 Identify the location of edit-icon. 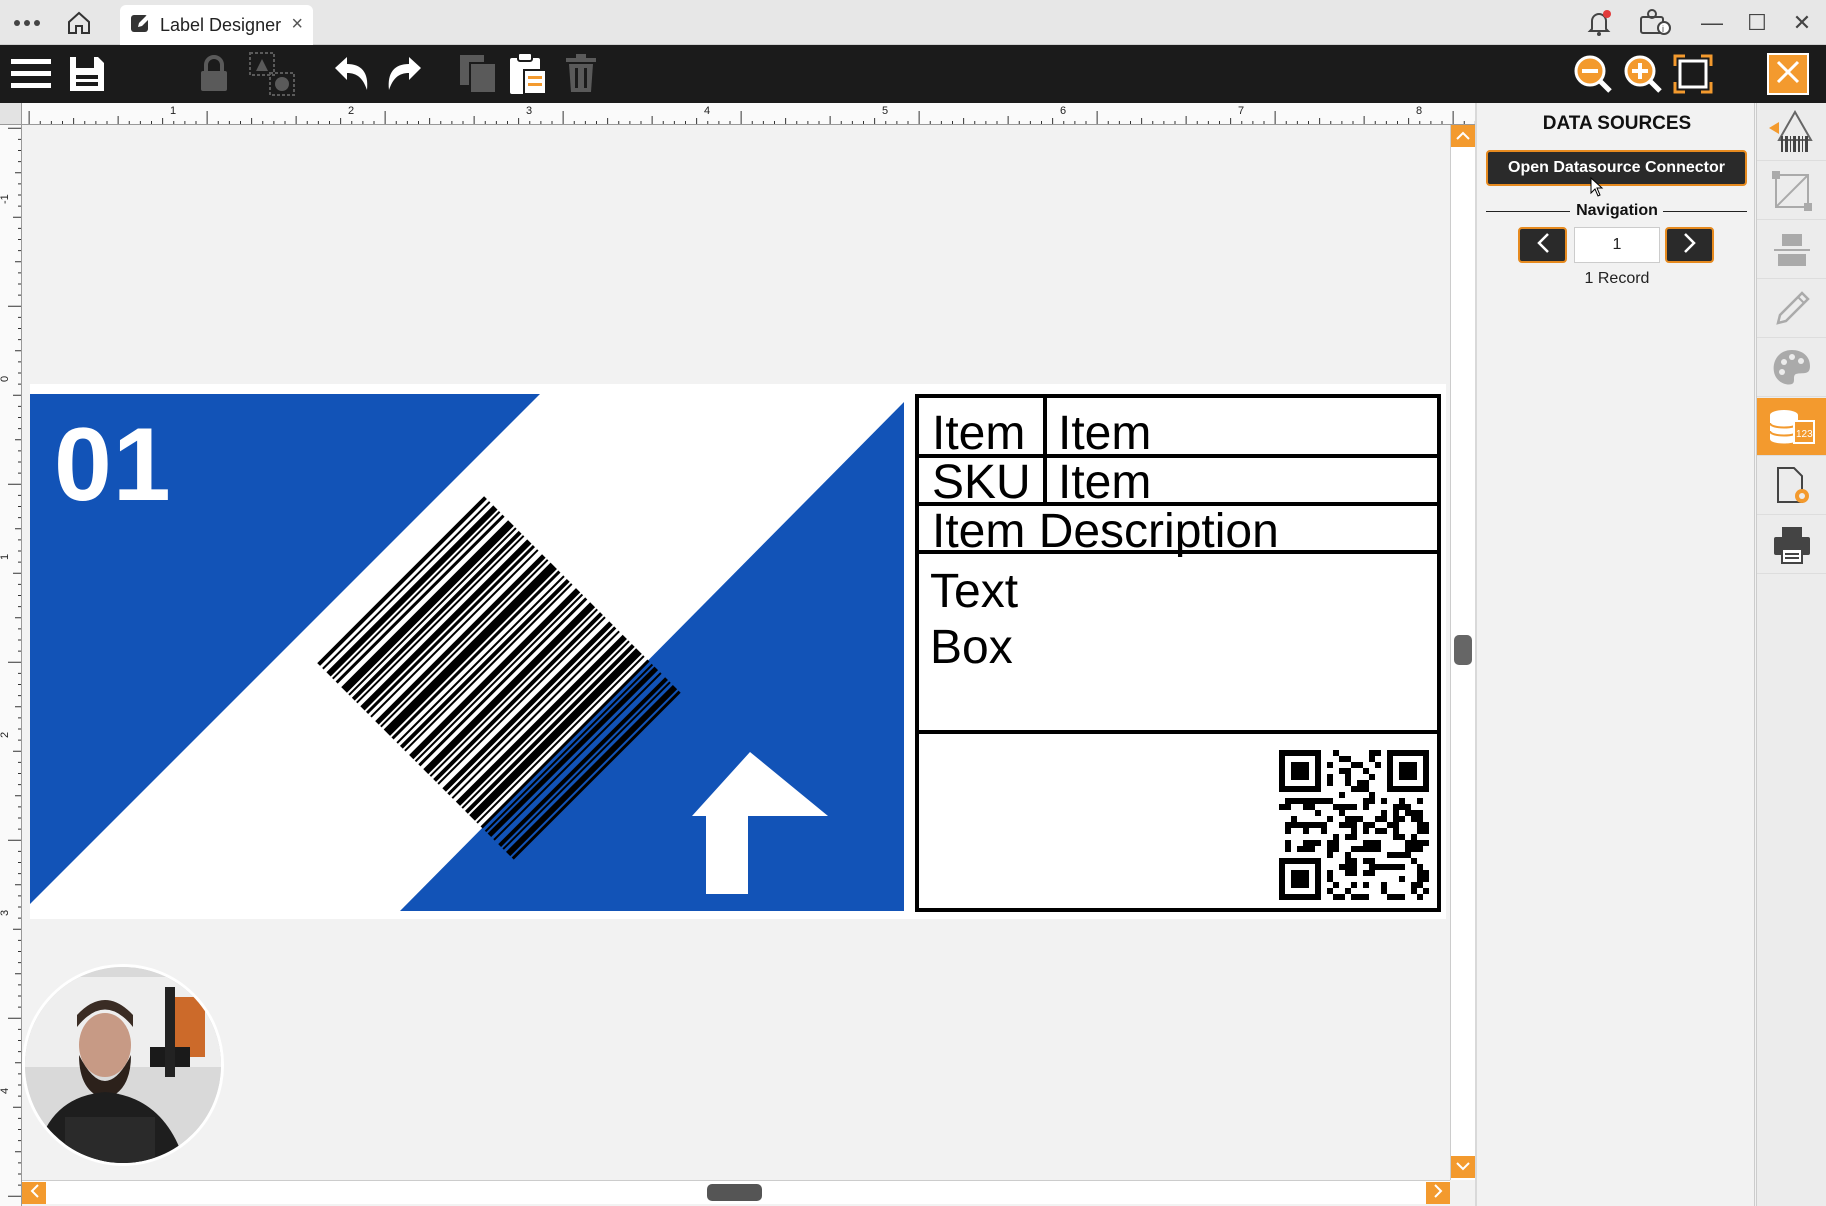
(141, 25).